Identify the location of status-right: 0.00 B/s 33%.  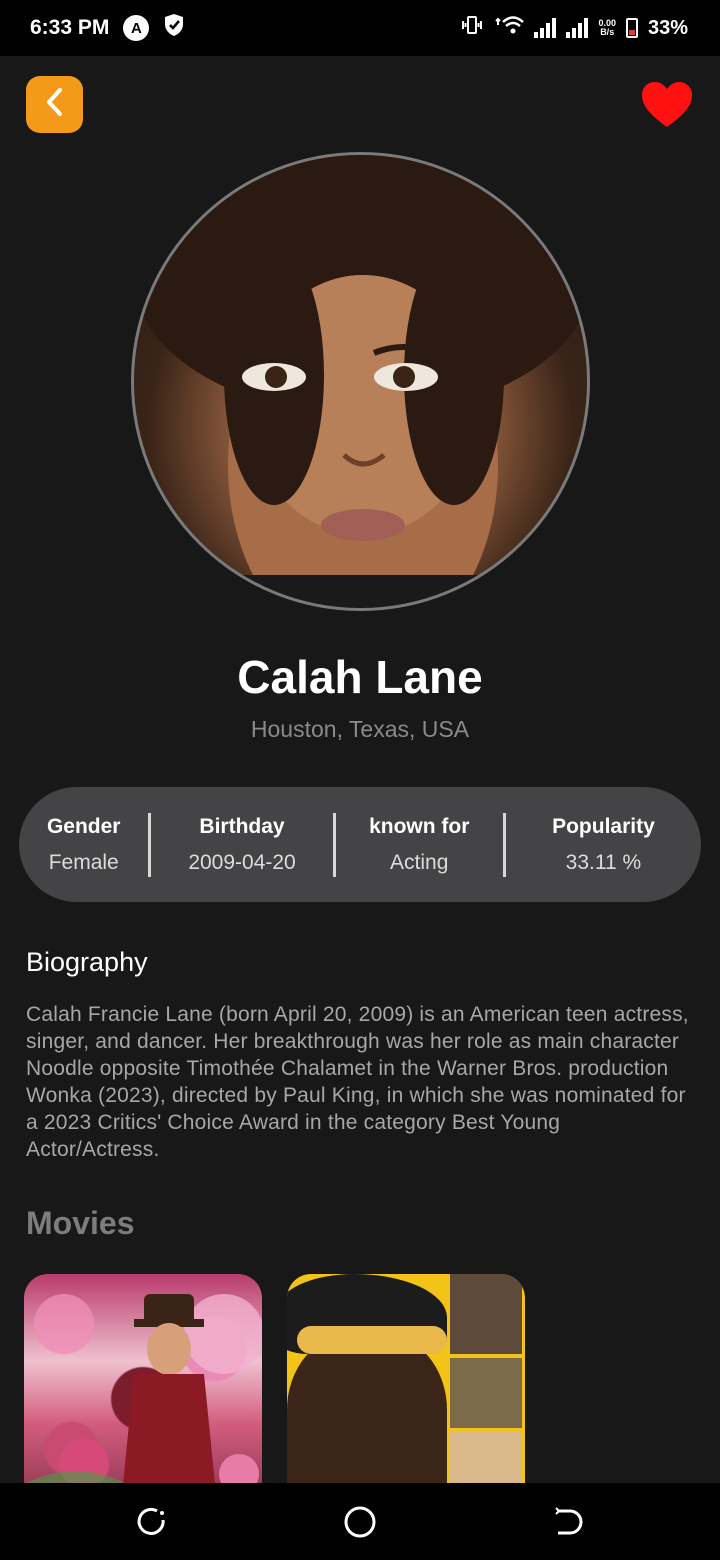
(574, 28).